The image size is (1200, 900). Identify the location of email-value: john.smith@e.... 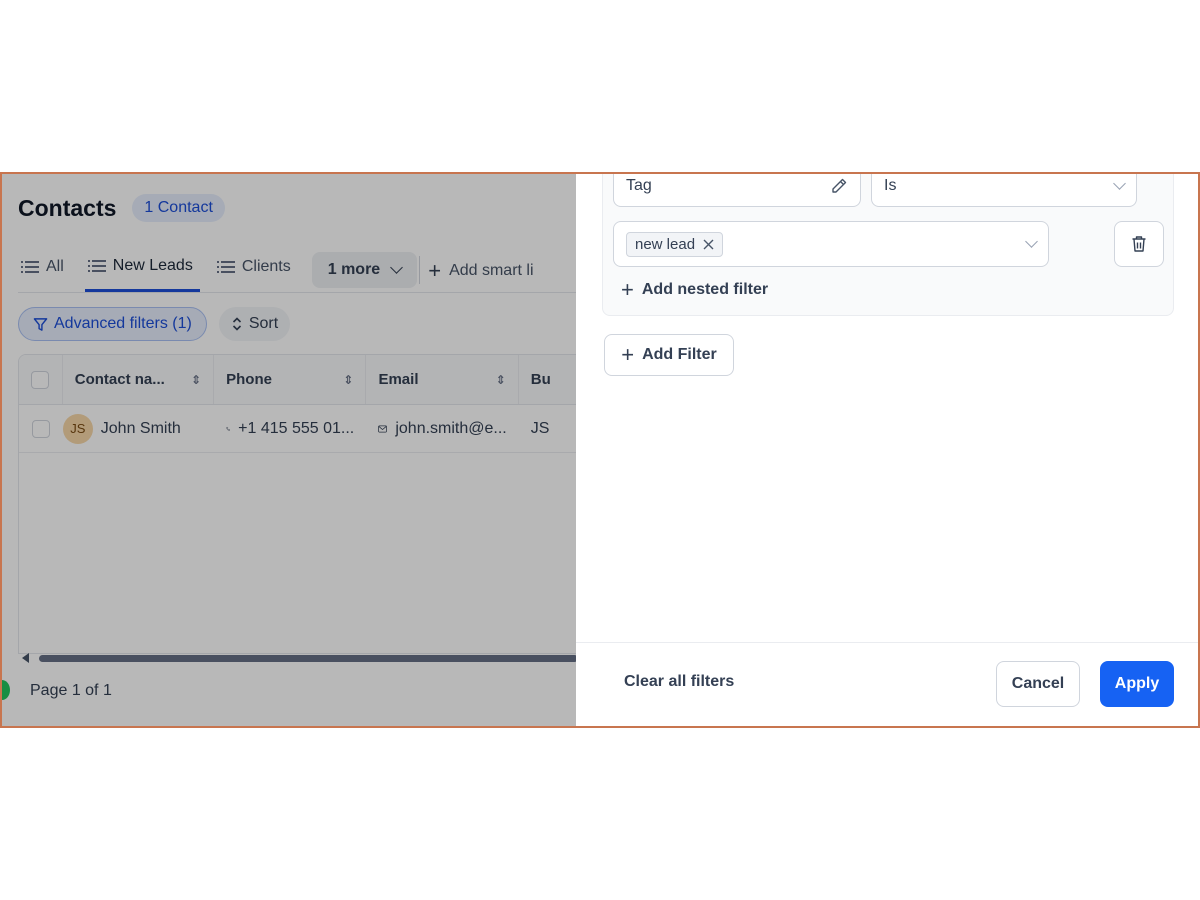
(451, 428).